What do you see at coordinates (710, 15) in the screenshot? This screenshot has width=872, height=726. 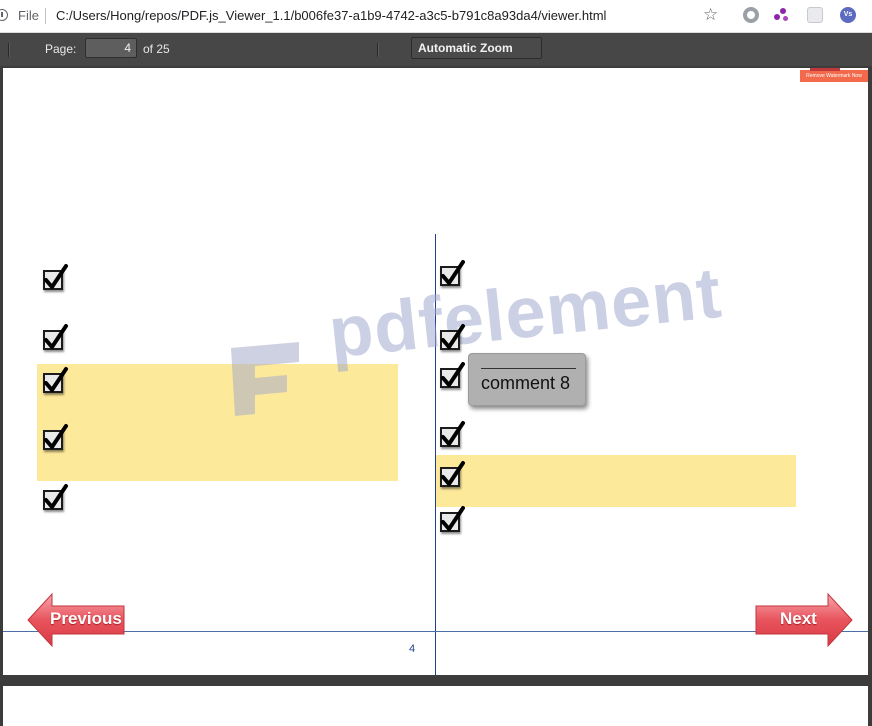 I see `bookmark-star-icon: ☆` at bounding box center [710, 15].